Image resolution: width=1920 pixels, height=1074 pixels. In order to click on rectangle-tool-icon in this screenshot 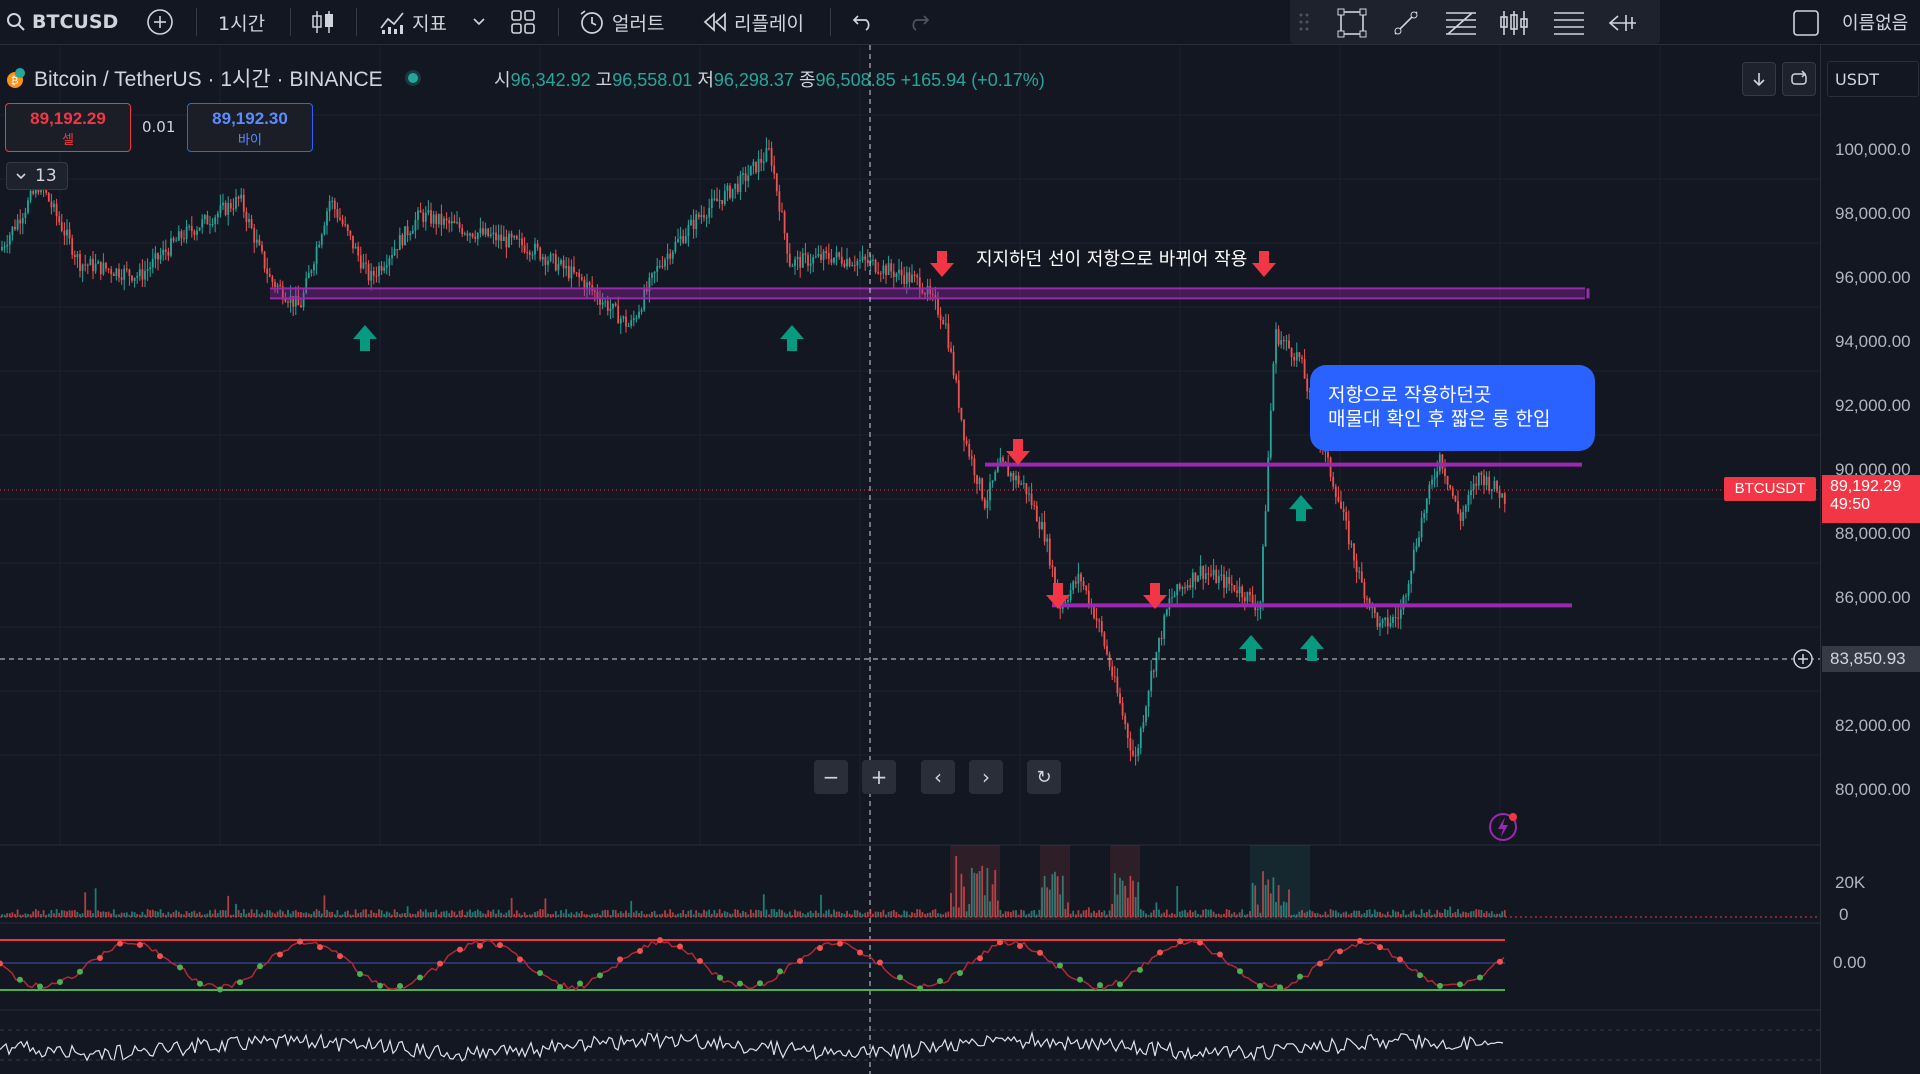, I will do `click(1352, 23)`.